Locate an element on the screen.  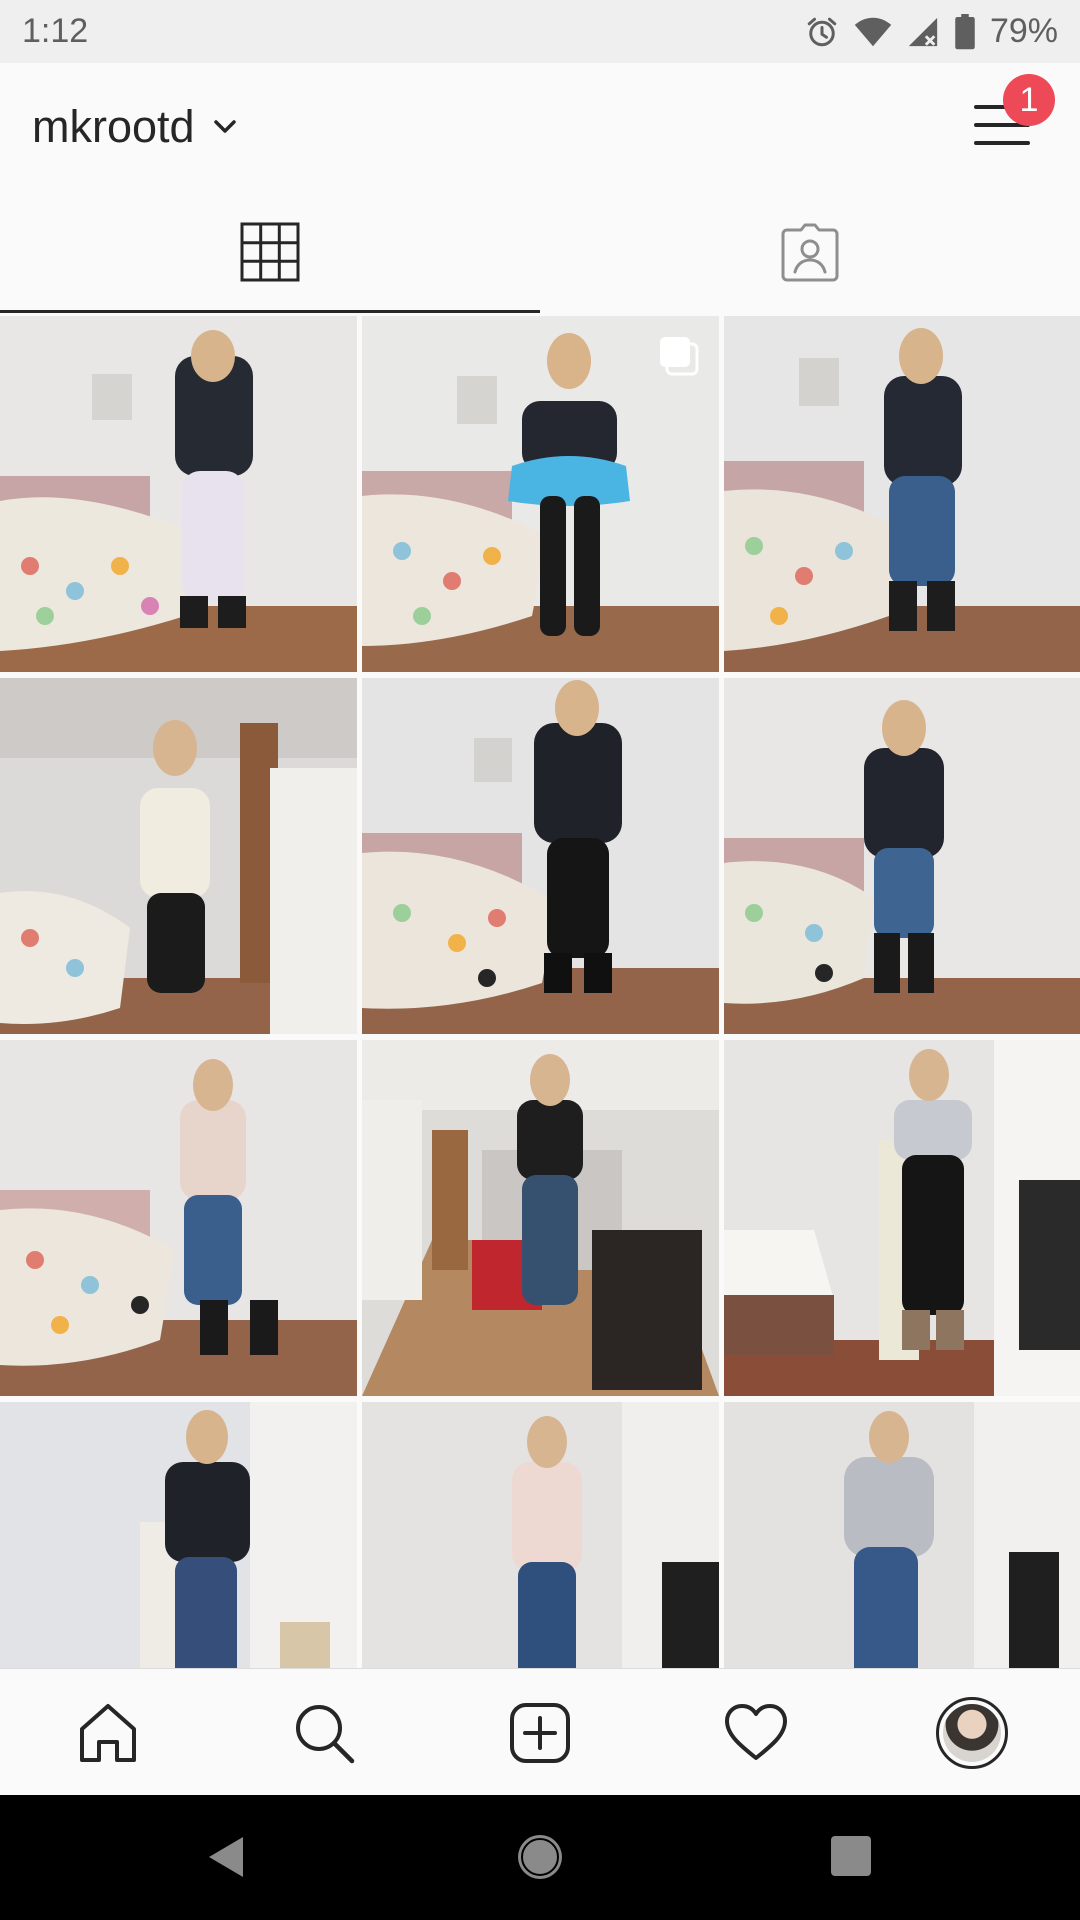
recents-icon is located at coordinates (851, 1856).